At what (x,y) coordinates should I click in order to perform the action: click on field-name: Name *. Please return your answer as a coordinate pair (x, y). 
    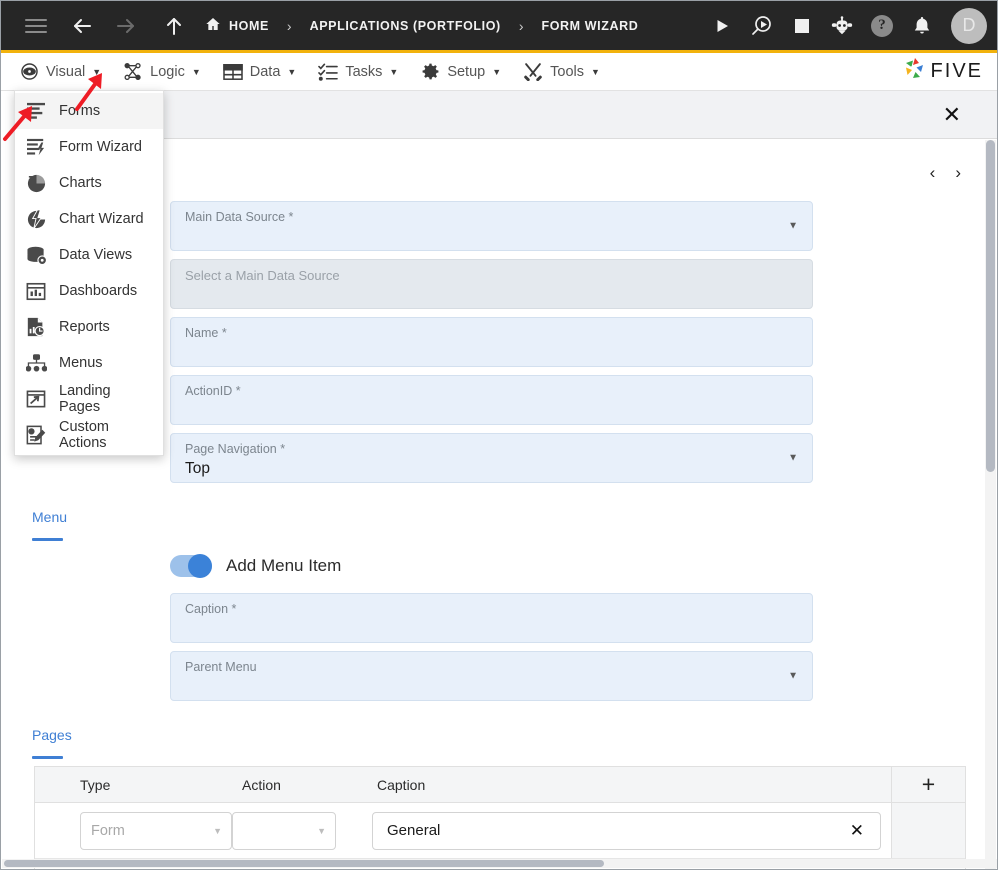
    Looking at the image, I should click on (491, 342).